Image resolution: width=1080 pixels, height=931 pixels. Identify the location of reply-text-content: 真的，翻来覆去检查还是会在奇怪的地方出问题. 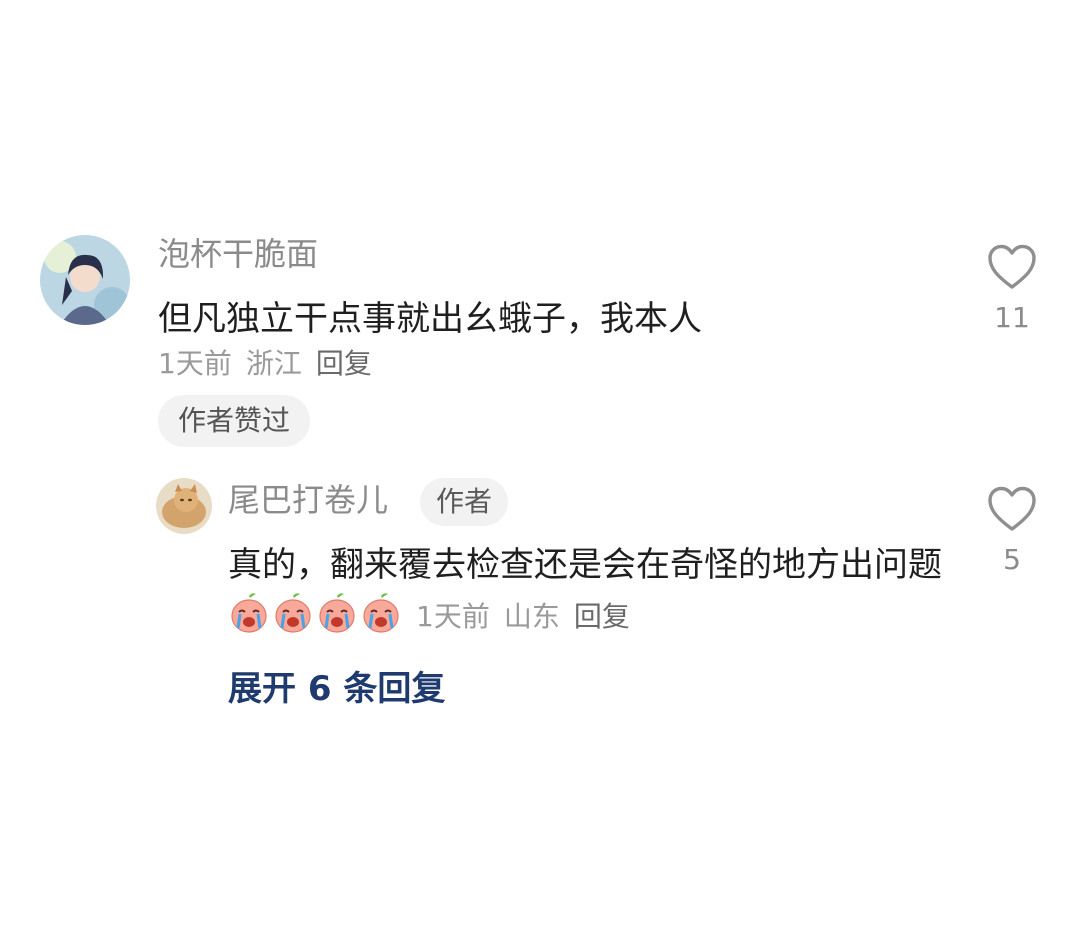
(585, 565).